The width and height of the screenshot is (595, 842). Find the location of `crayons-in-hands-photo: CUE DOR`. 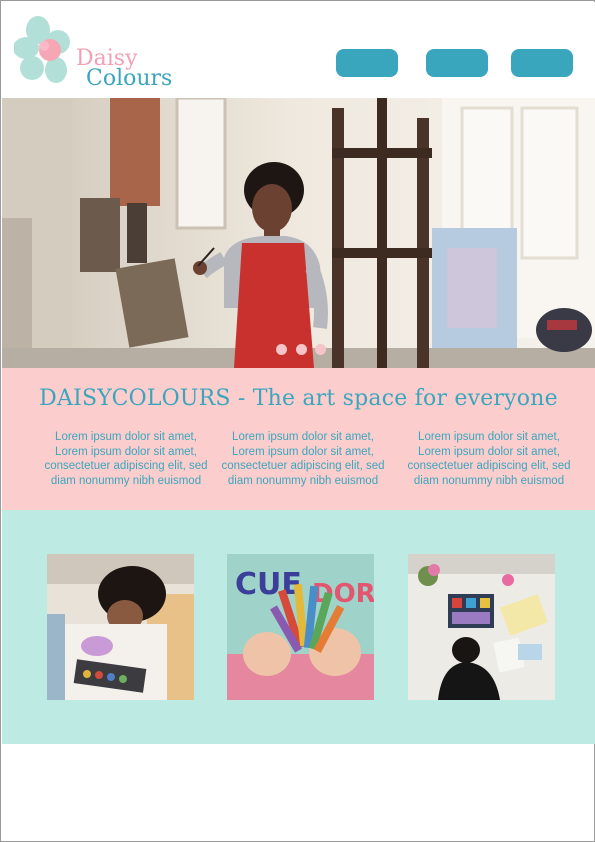

crayons-in-hands-photo: CUE DOR is located at coordinates (300, 627).